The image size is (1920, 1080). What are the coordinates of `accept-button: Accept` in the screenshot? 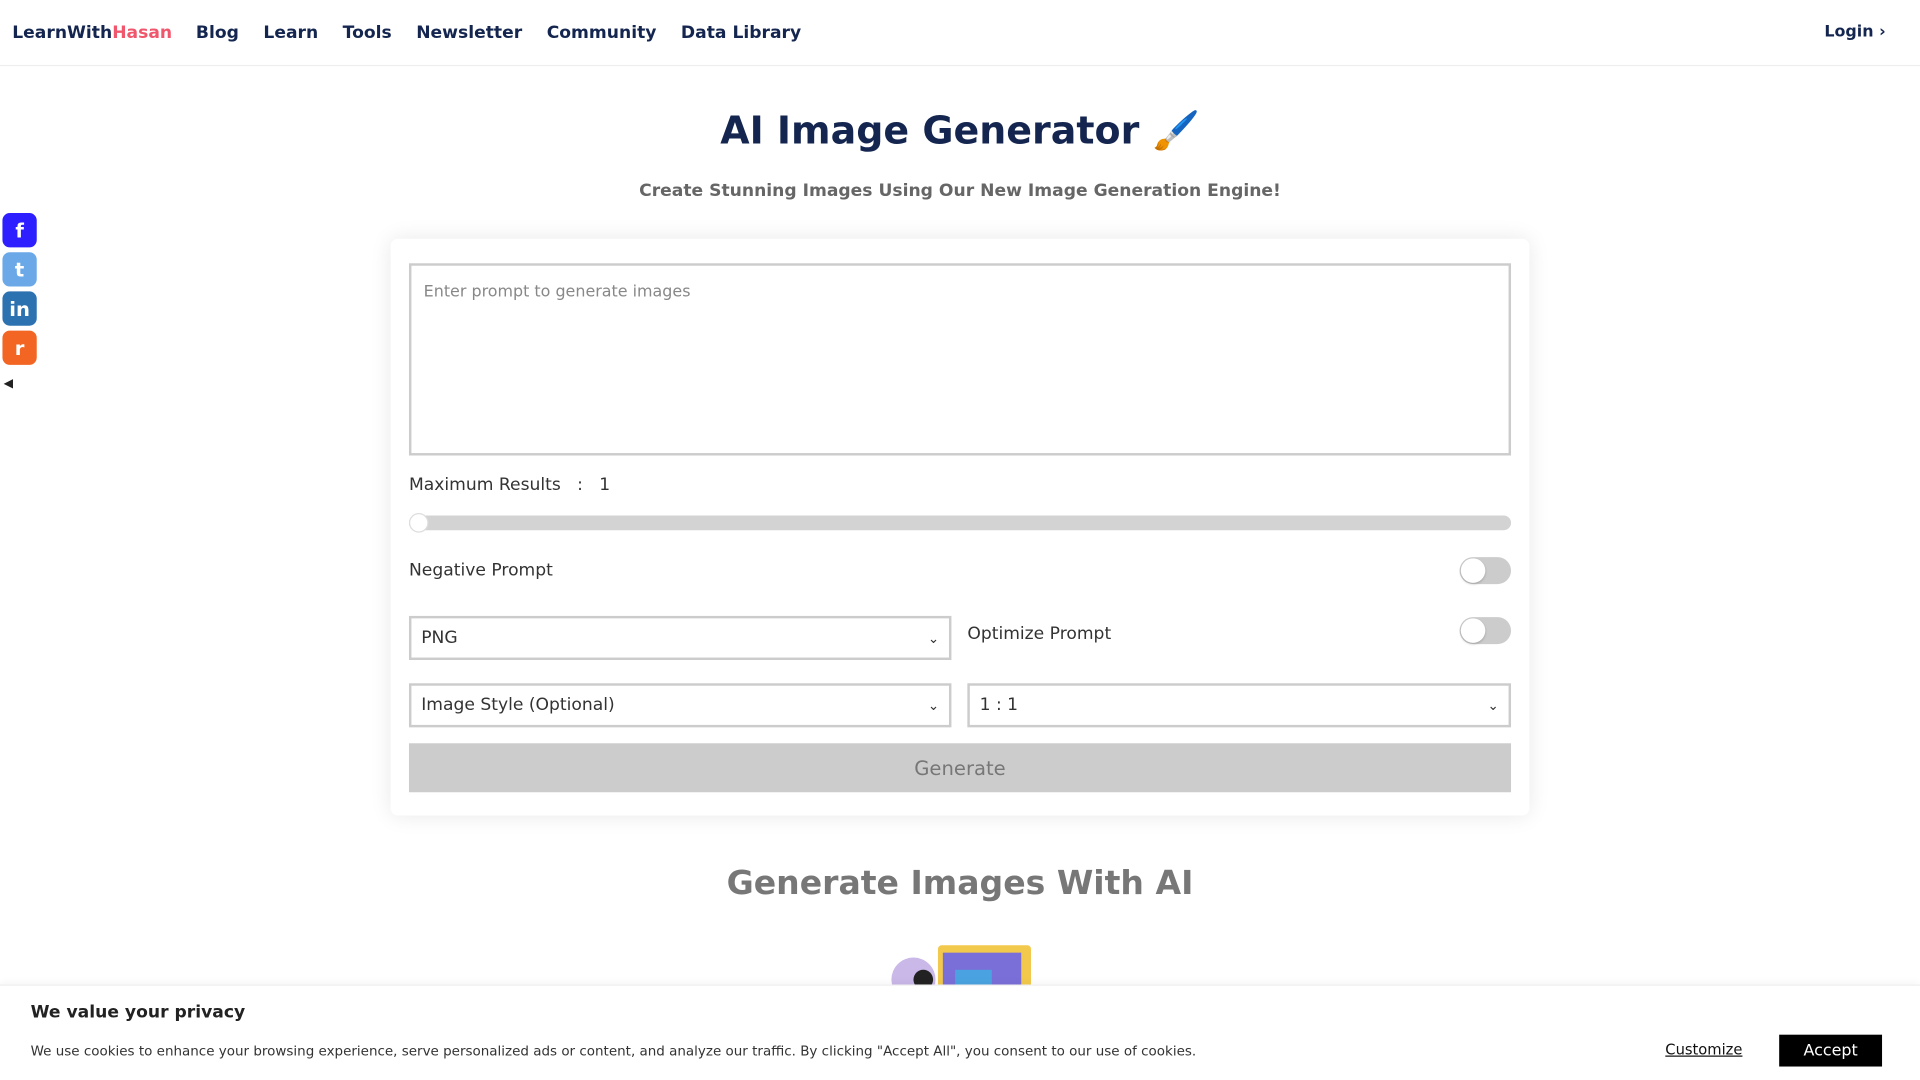 It's located at (1831, 1050).